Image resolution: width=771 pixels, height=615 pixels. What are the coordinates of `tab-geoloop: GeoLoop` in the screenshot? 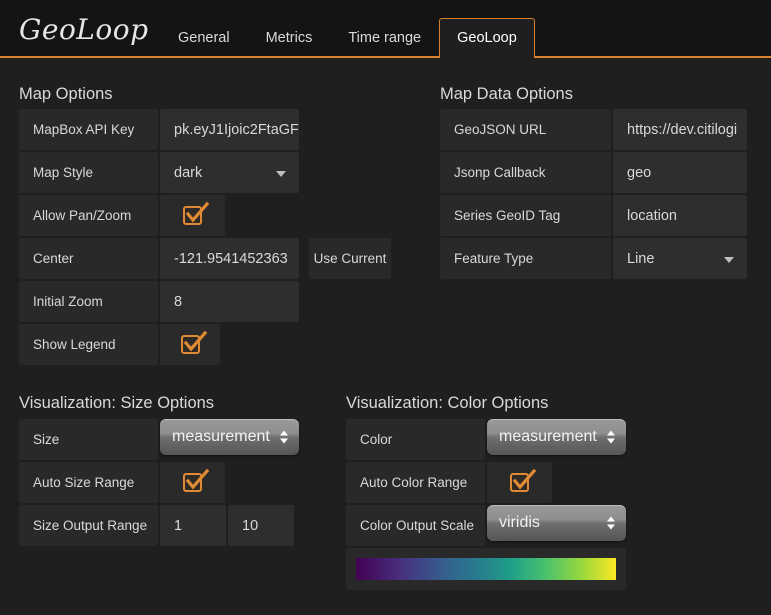 It's located at (487, 38).